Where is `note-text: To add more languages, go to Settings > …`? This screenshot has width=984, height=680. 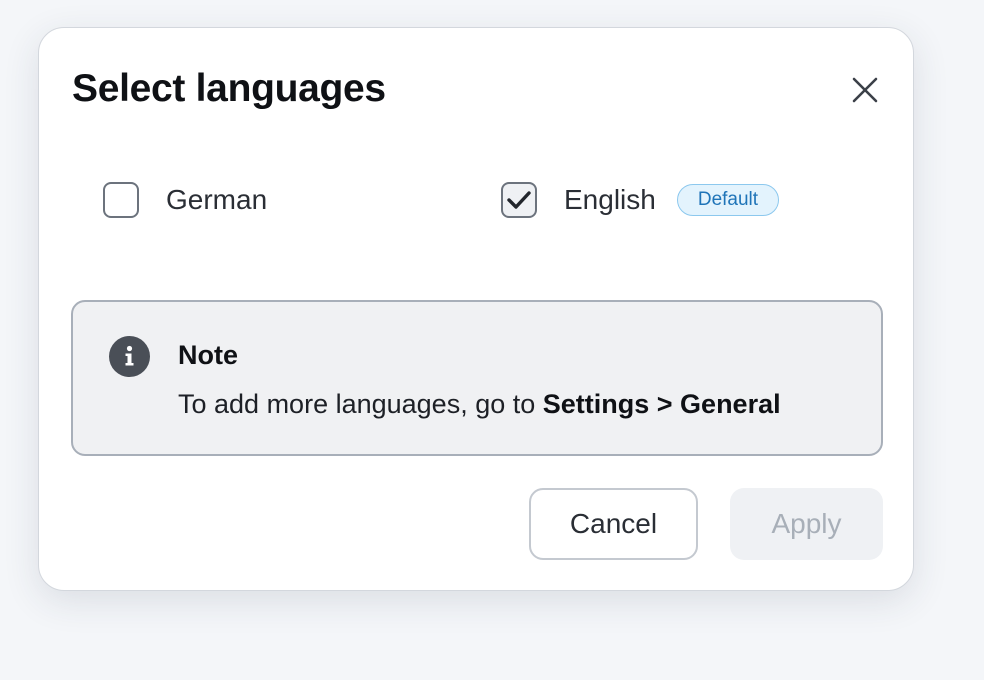
note-text: To add more languages, go to Settings > … is located at coordinates (479, 404).